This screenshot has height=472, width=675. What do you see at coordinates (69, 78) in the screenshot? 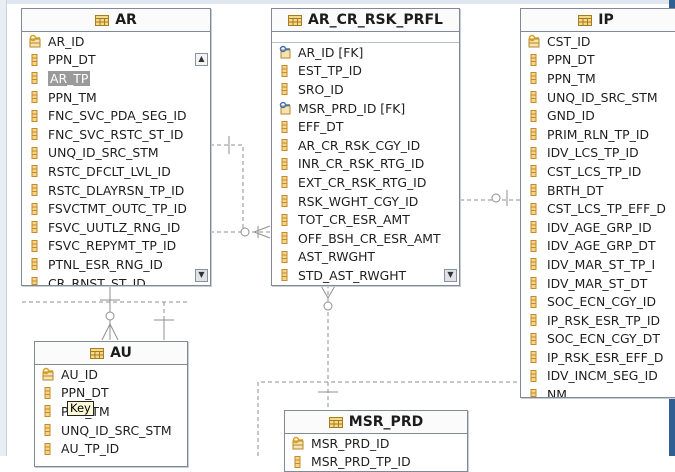
I see `column-name: AR_TP` at bounding box center [69, 78].